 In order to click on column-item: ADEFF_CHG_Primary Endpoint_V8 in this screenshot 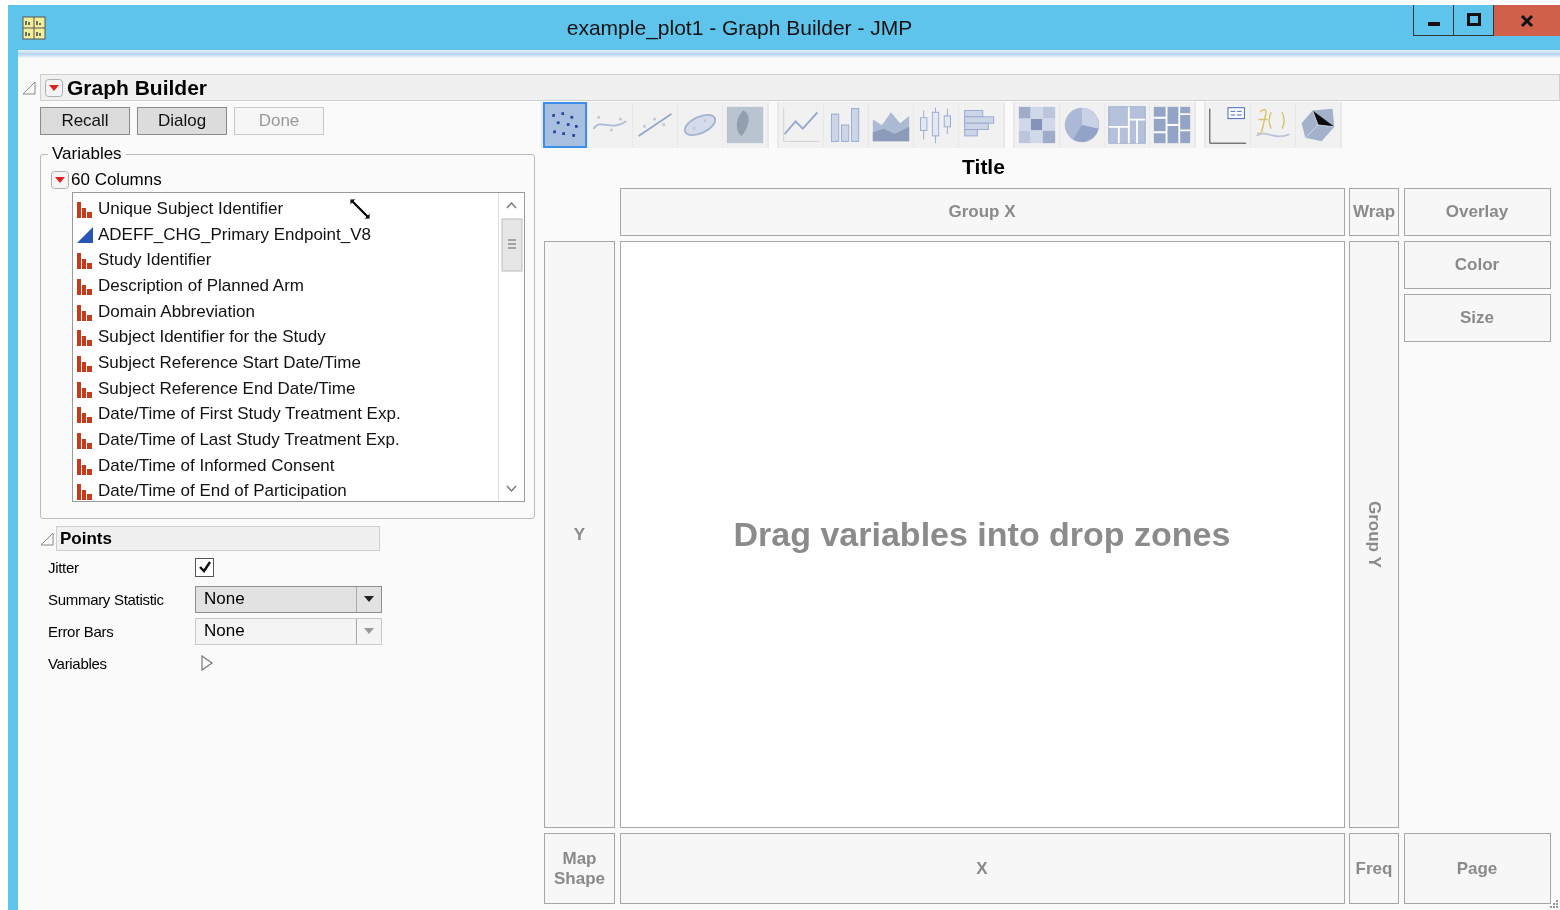, I will do `click(285, 234)`.